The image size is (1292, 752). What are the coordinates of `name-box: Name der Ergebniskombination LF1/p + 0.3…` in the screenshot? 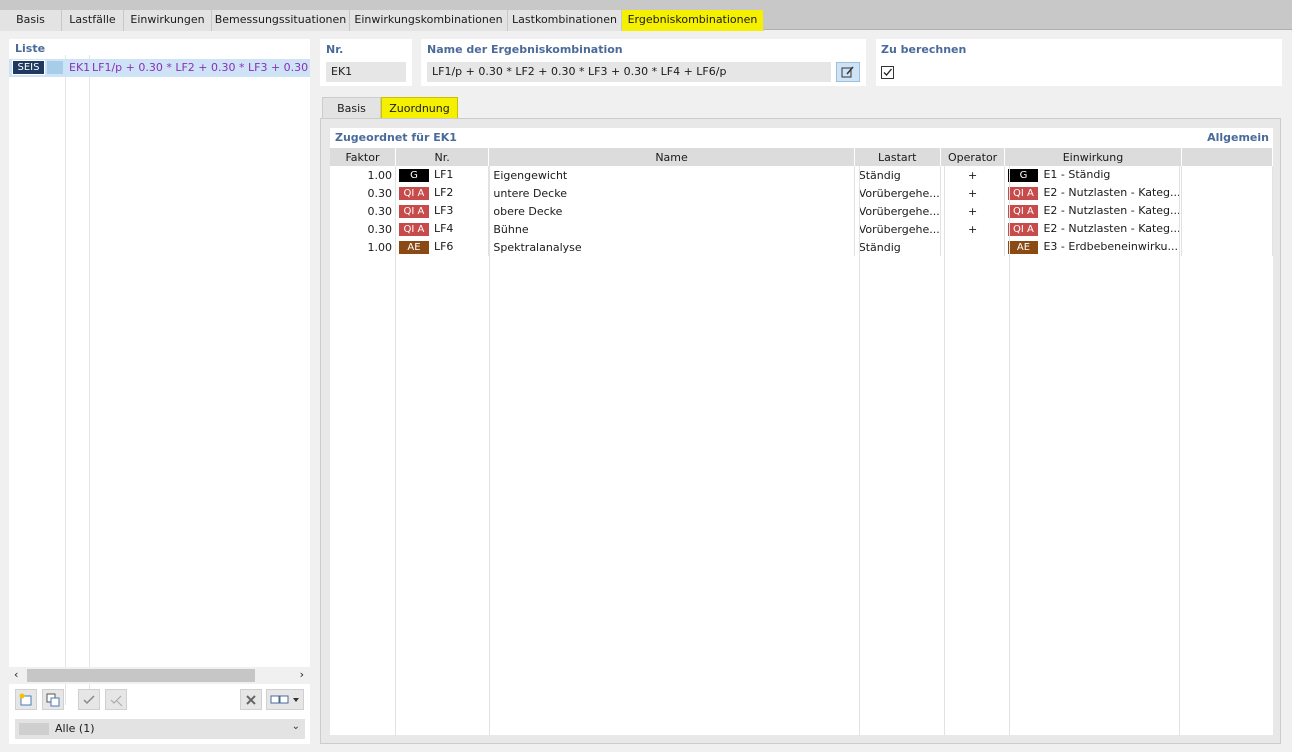 It's located at (643, 62).